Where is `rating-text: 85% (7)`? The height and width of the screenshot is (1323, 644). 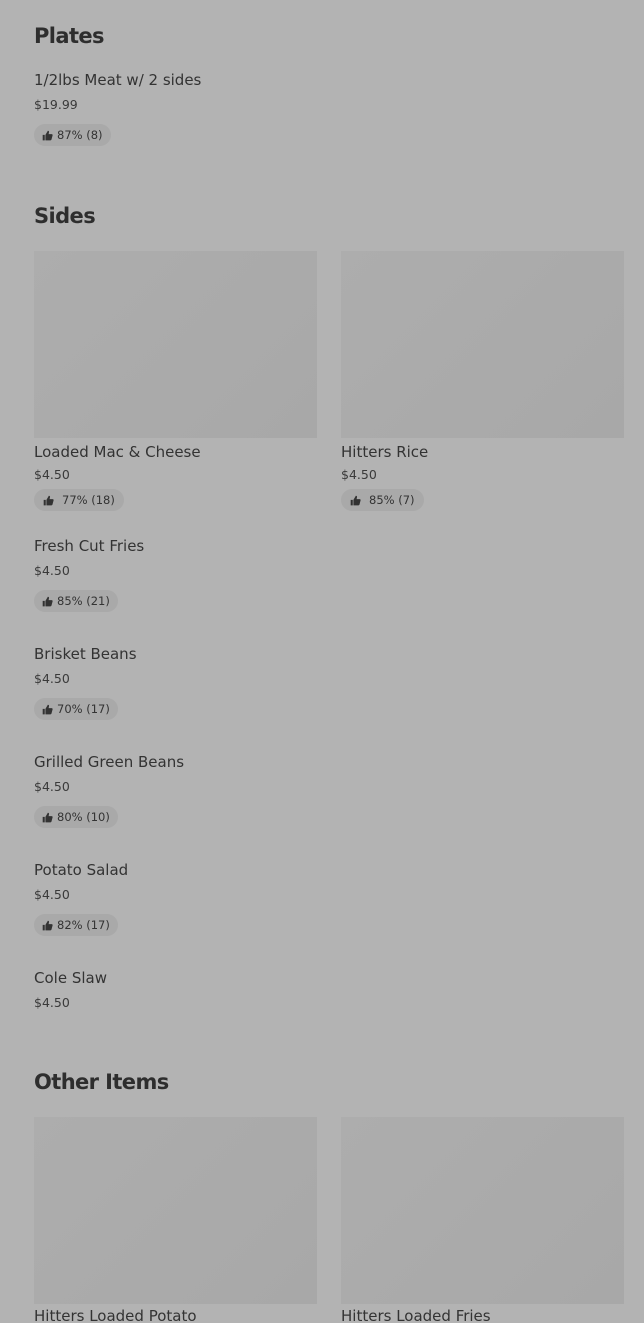
rating-text: 85% (7) is located at coordinates (392, 500).